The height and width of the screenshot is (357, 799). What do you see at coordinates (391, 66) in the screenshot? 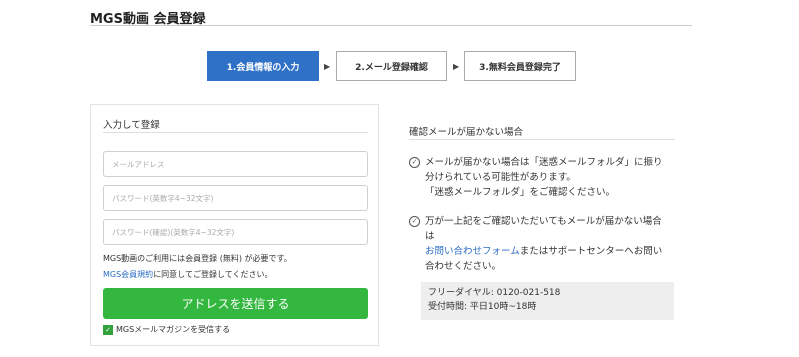
I see `step-2-confirm: 2.メール登録確認` at bounding box center [391, 66].